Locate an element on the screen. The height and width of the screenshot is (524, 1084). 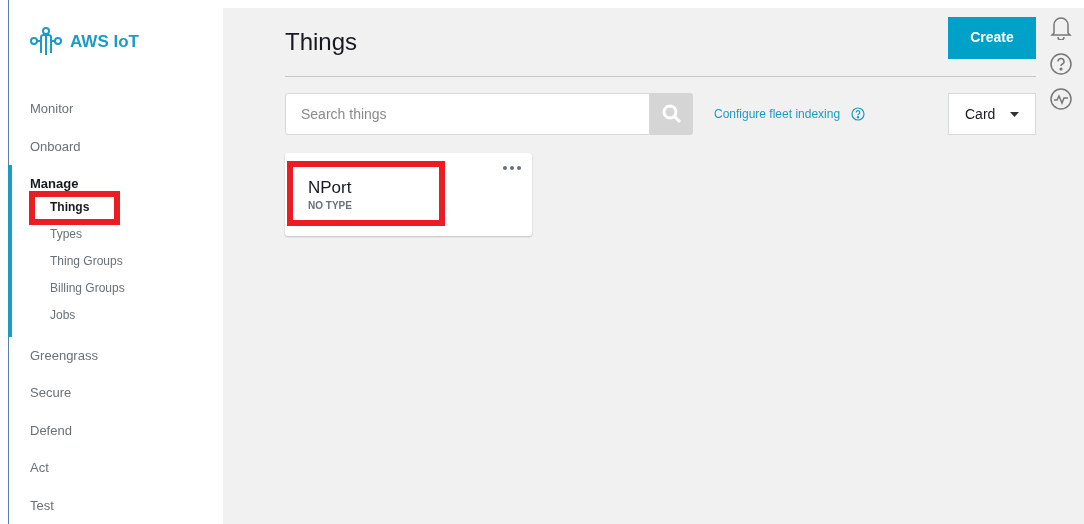
brand-name: AWS IoT is located at coordinates (104, 42).